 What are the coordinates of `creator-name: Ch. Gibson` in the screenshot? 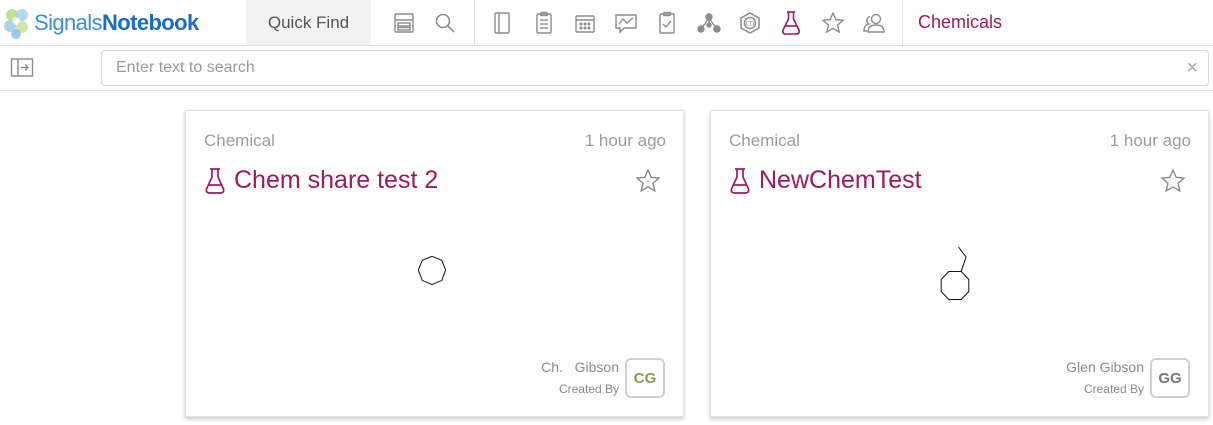 It's located at (580, 367).